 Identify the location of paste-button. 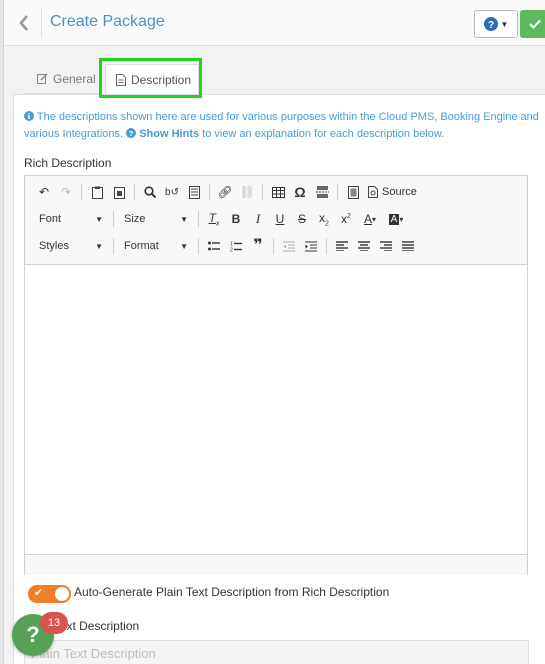
(97, 192).